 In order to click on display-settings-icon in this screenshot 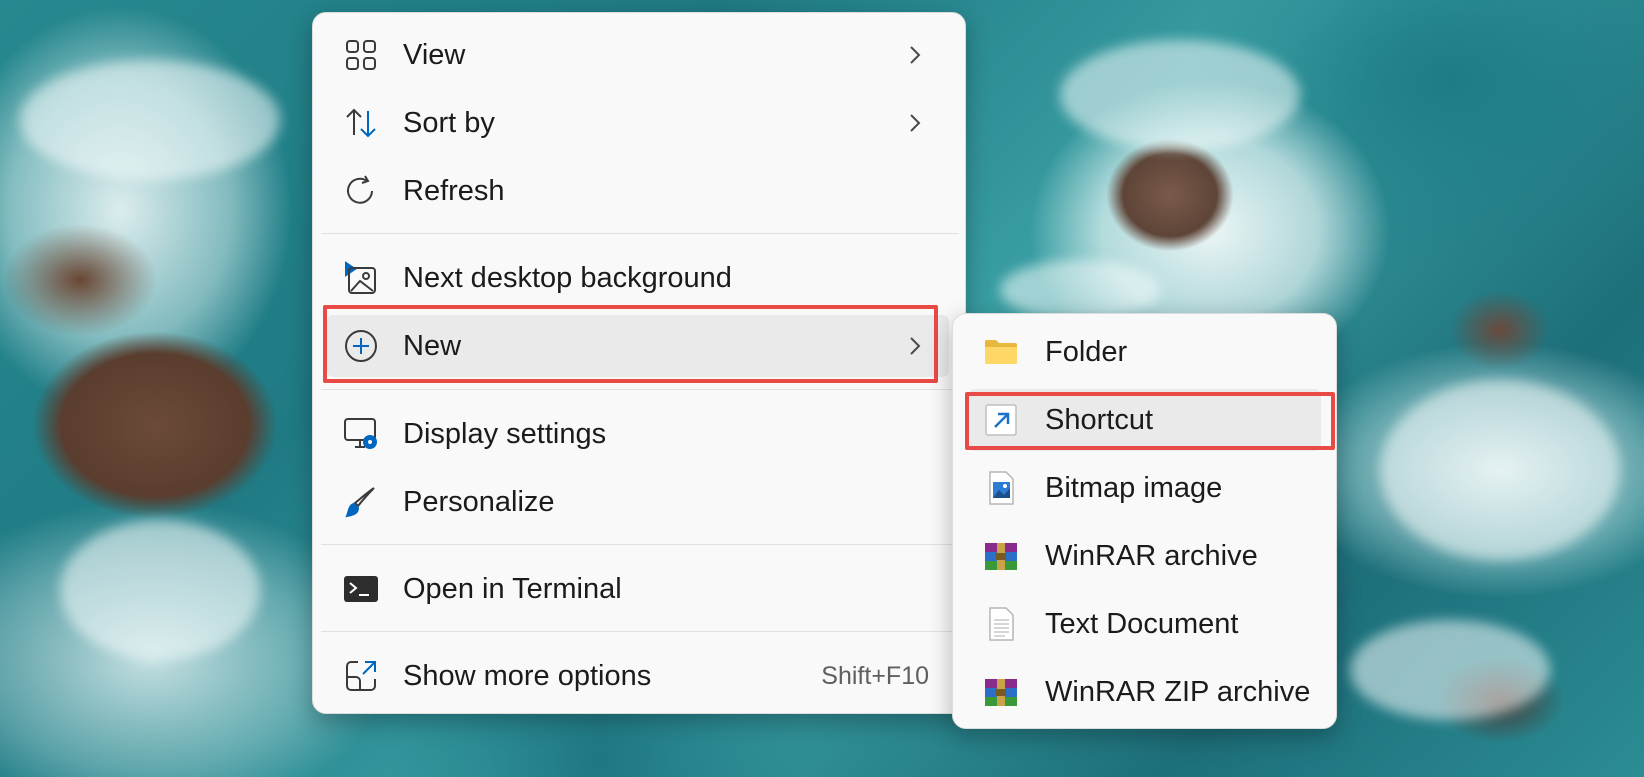, I will do `click(361, 434)`.